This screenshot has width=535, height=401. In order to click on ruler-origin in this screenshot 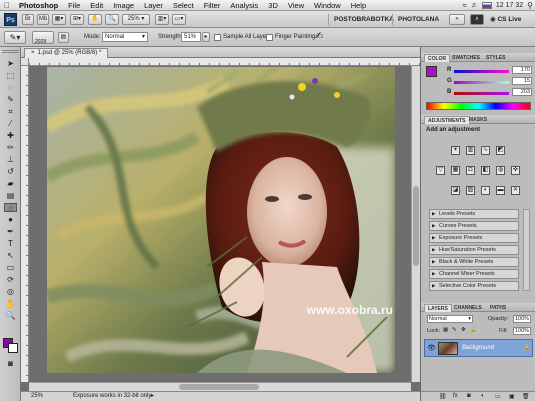, I will do `click(25, 62)`.